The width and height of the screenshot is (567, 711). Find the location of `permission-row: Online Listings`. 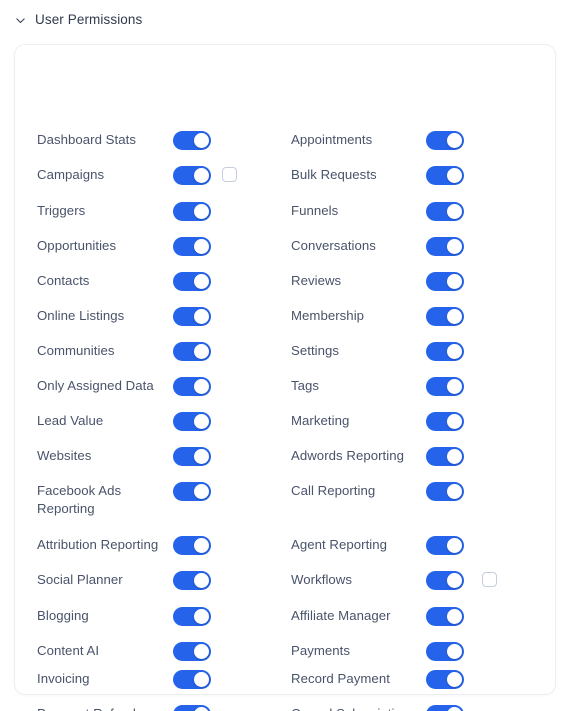

permission-row: Online Listings is located at coordinates (150, 318).